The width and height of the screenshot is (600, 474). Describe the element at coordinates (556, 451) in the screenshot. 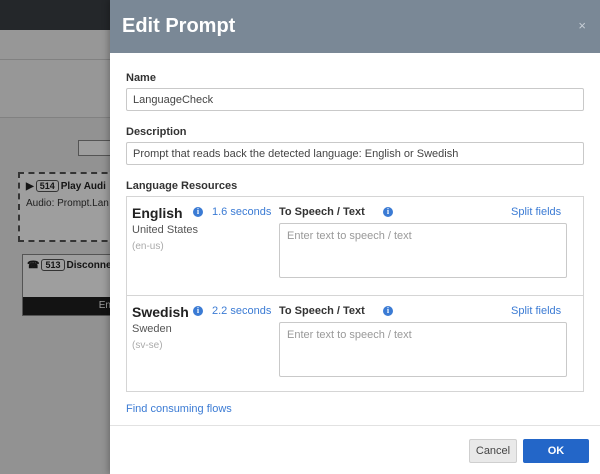

I see `ok-button: OK` at that location.